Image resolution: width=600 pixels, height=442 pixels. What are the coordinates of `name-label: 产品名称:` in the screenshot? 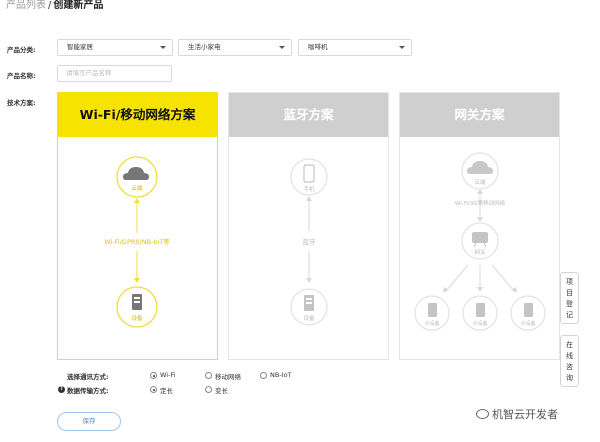 It's located at (21, 76).